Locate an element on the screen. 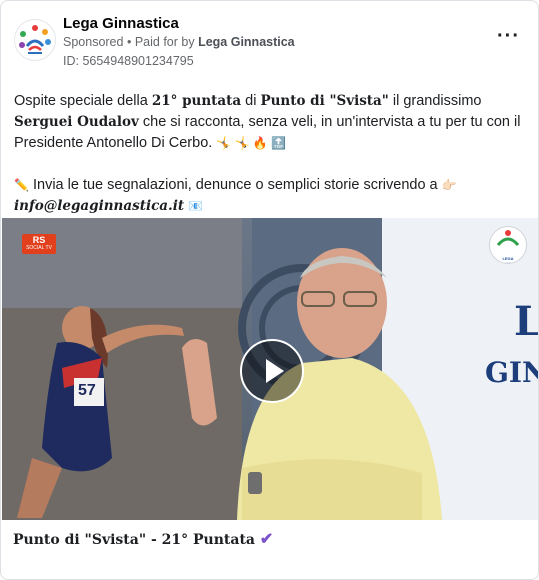  badge-top-text: RS is located at coordinates (39, 240).